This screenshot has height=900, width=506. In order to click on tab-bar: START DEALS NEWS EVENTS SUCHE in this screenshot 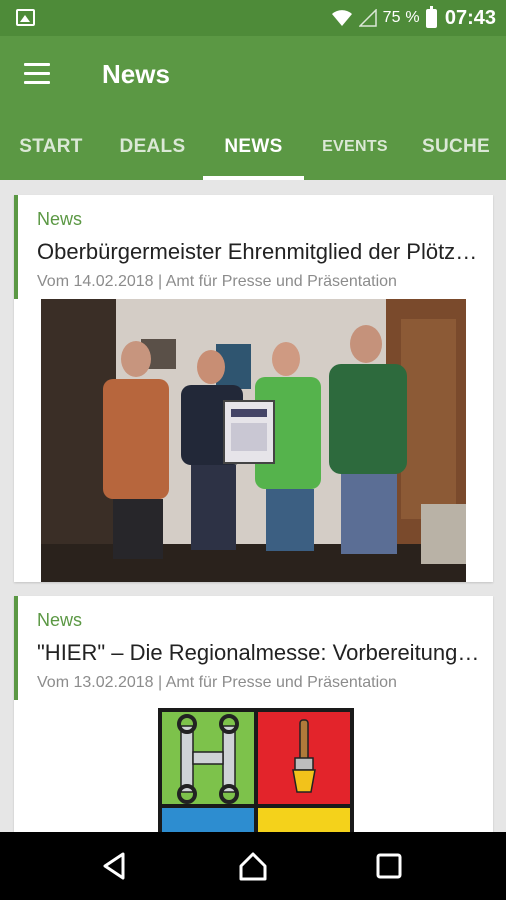, I will do `click(253, 147)`.